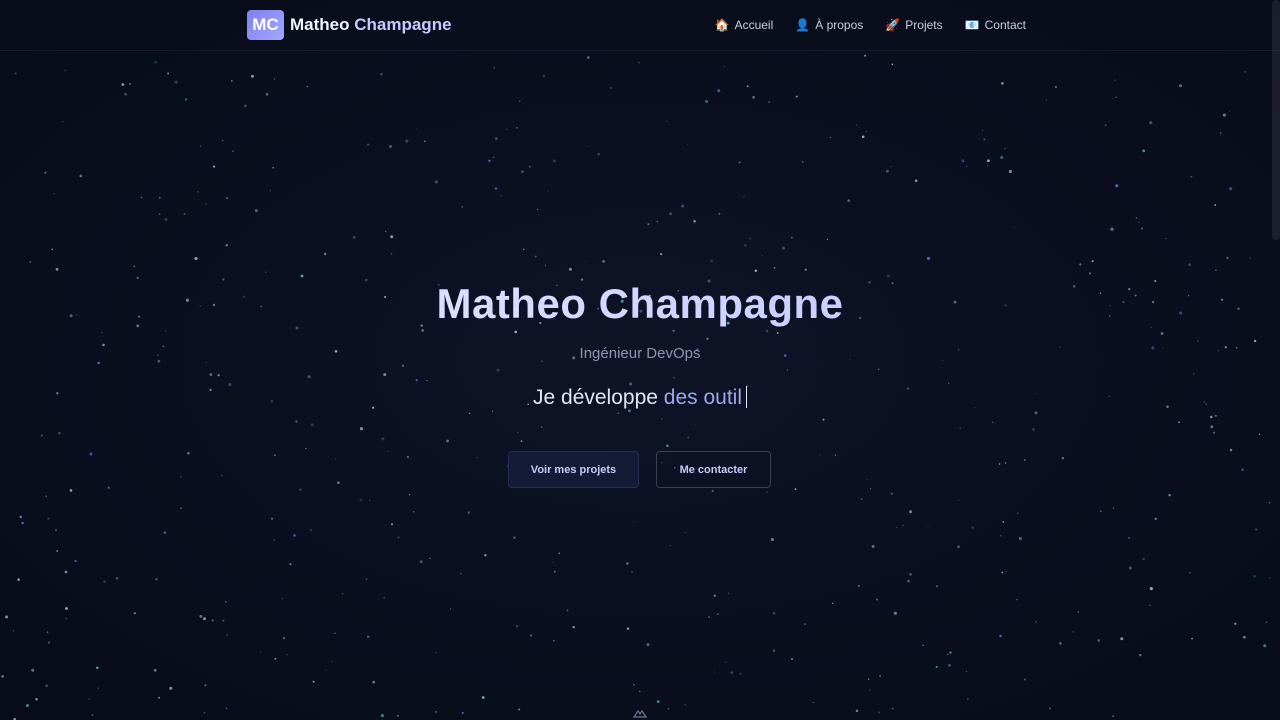  What do you see at coordinates (403, 24) in the screenshot?
I see `brand-name-last: Champagne` at bounding box center [403, 24].